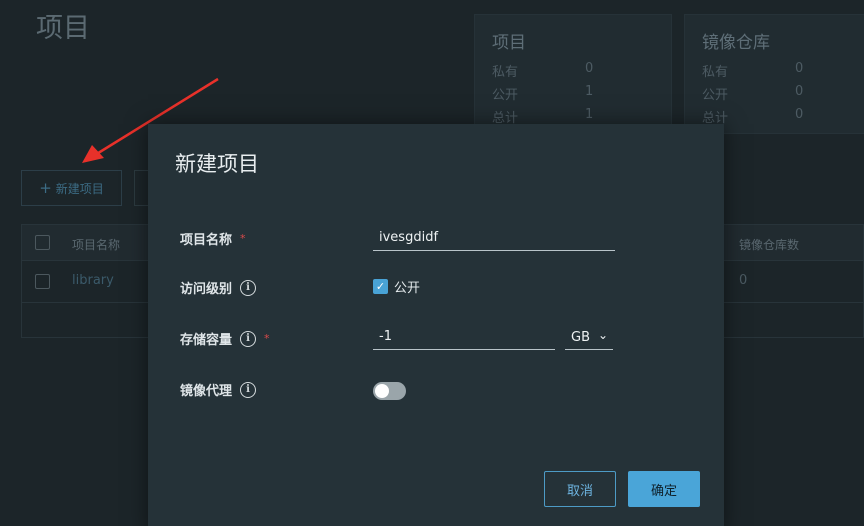 The image size is (864, 526). I want to click on project-name-input: ivesgdidf, so click(494, 238).